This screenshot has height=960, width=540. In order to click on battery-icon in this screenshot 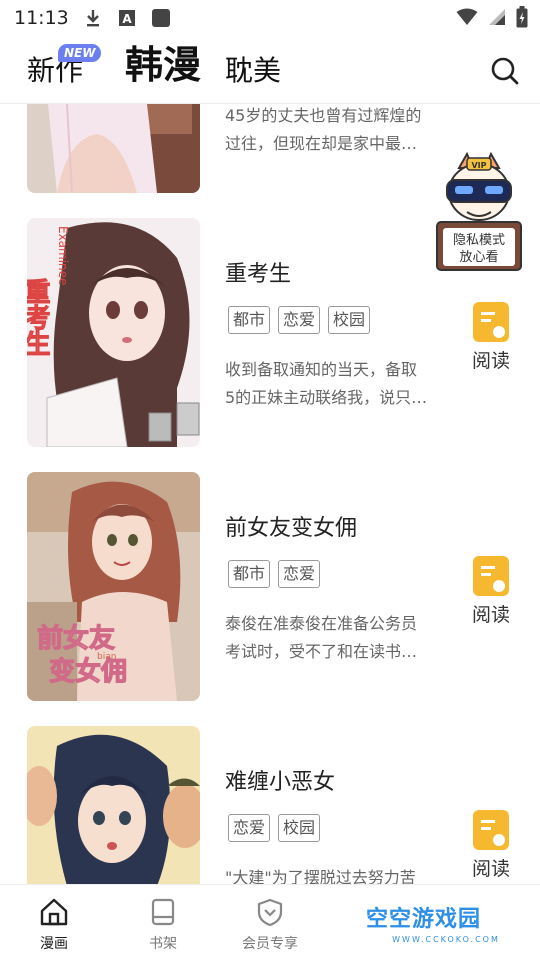, I will do `click(522, 17)`.